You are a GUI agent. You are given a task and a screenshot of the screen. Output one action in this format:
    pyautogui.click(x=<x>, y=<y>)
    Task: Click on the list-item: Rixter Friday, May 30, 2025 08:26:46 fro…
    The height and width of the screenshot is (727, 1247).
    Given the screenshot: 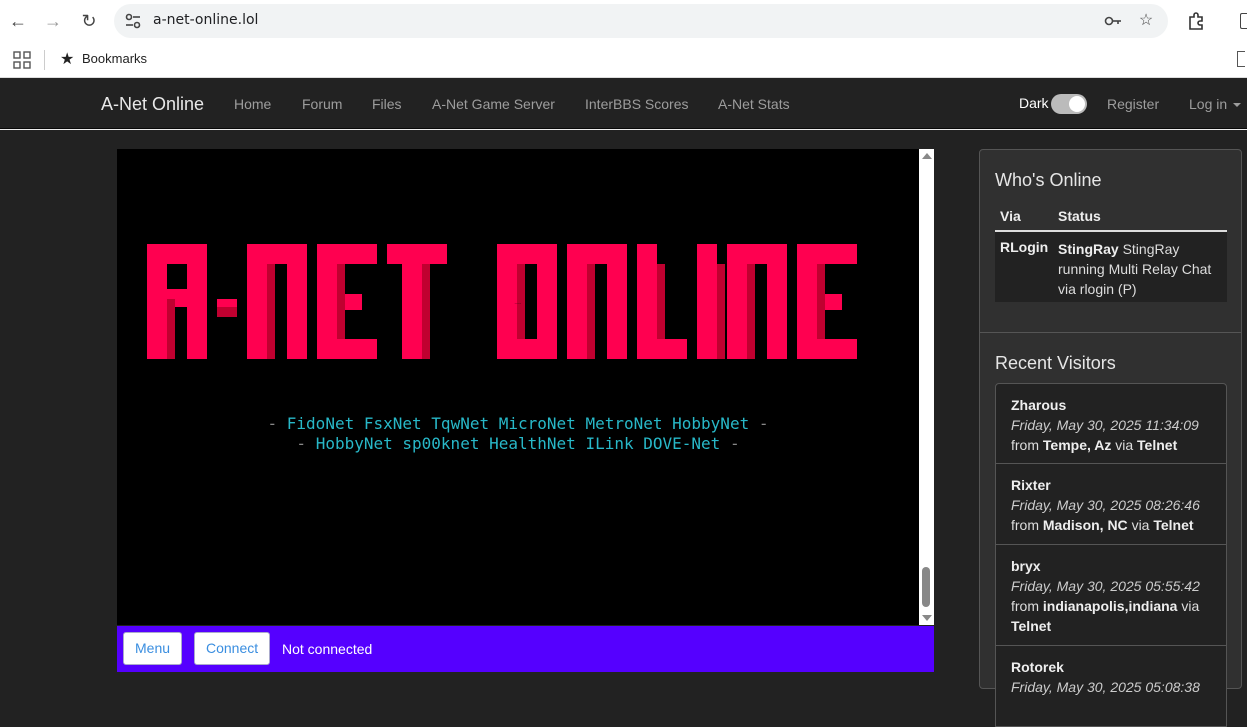 What is the action you would take?
    pyautogui.click(x=1111, y=504)
    